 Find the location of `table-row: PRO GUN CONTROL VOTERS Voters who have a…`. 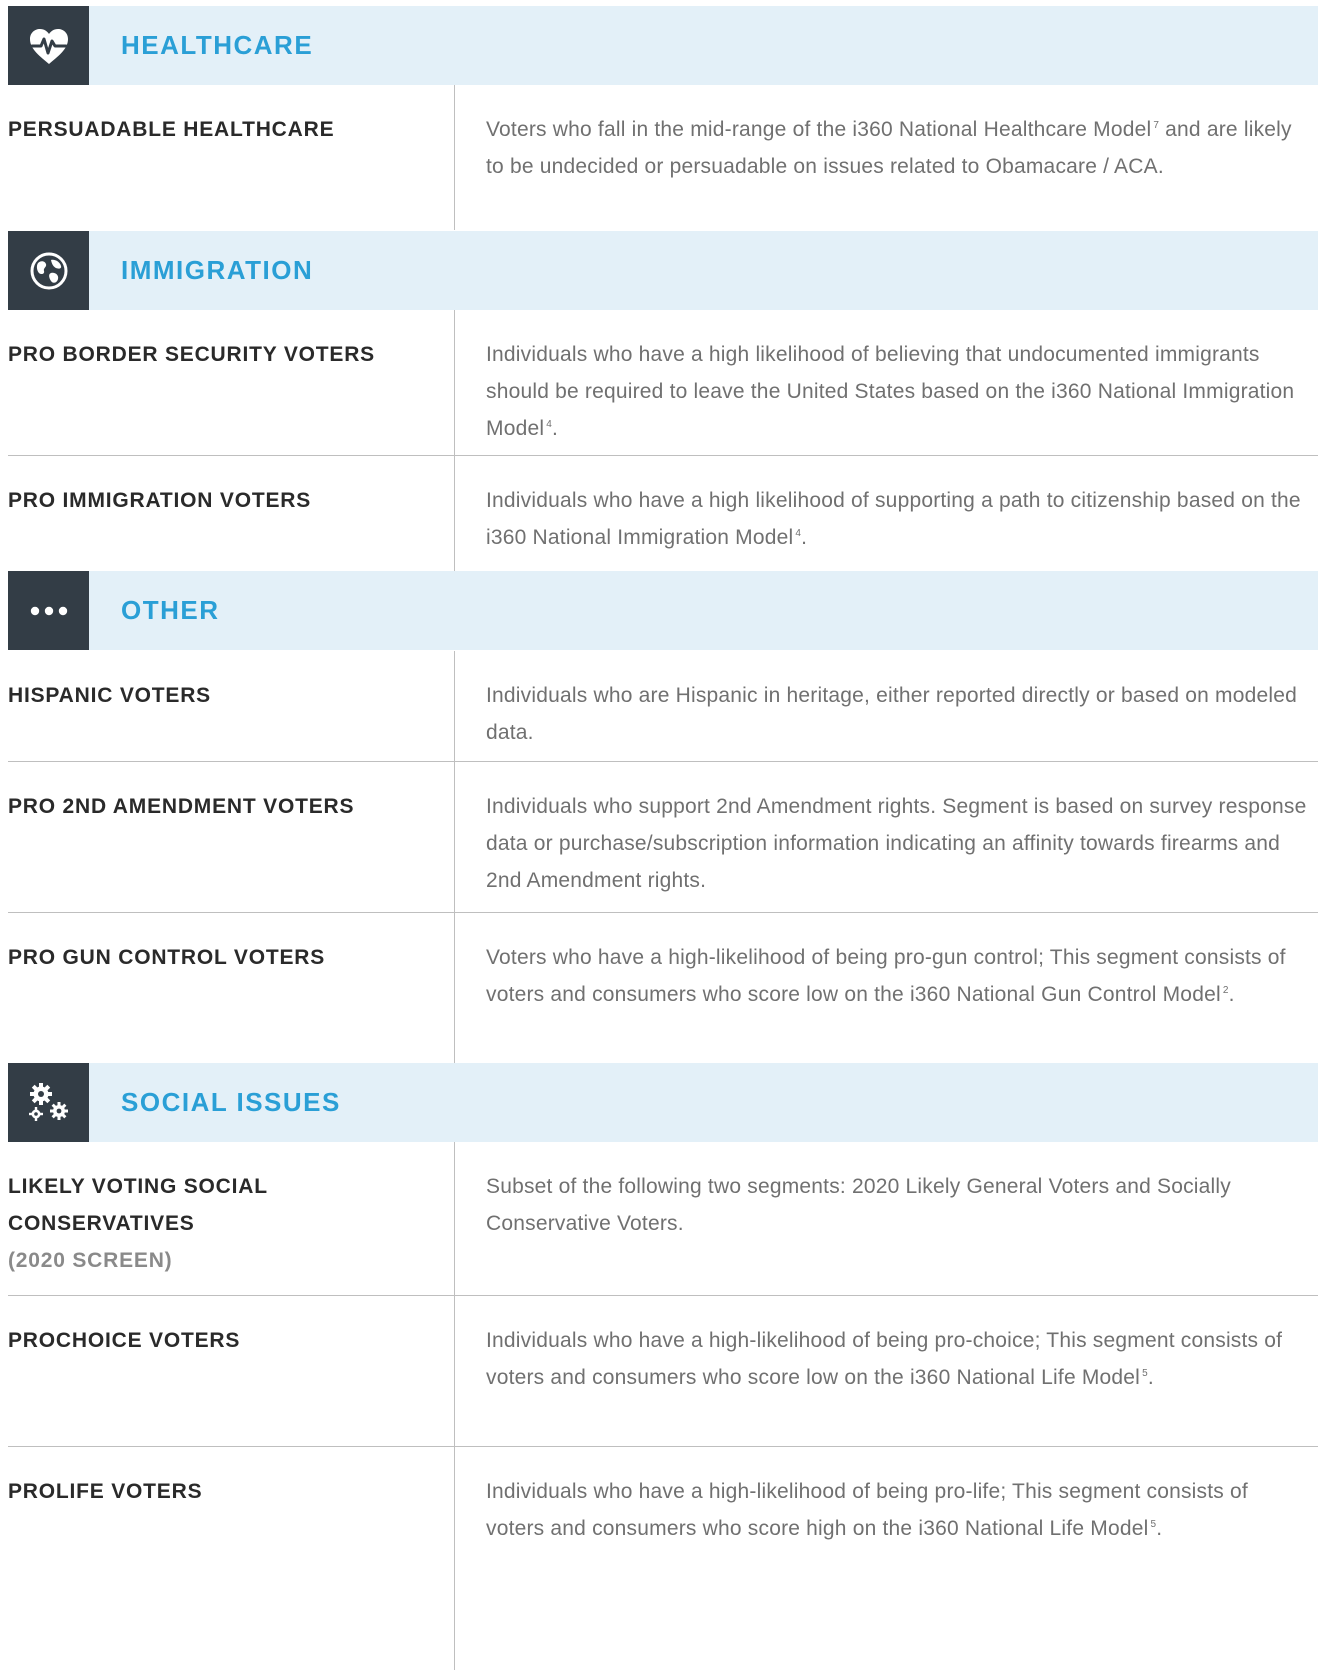

table-row: PRO GUN CONTROL VOTERS Voters who have a… is located at coordinates (663, 988).